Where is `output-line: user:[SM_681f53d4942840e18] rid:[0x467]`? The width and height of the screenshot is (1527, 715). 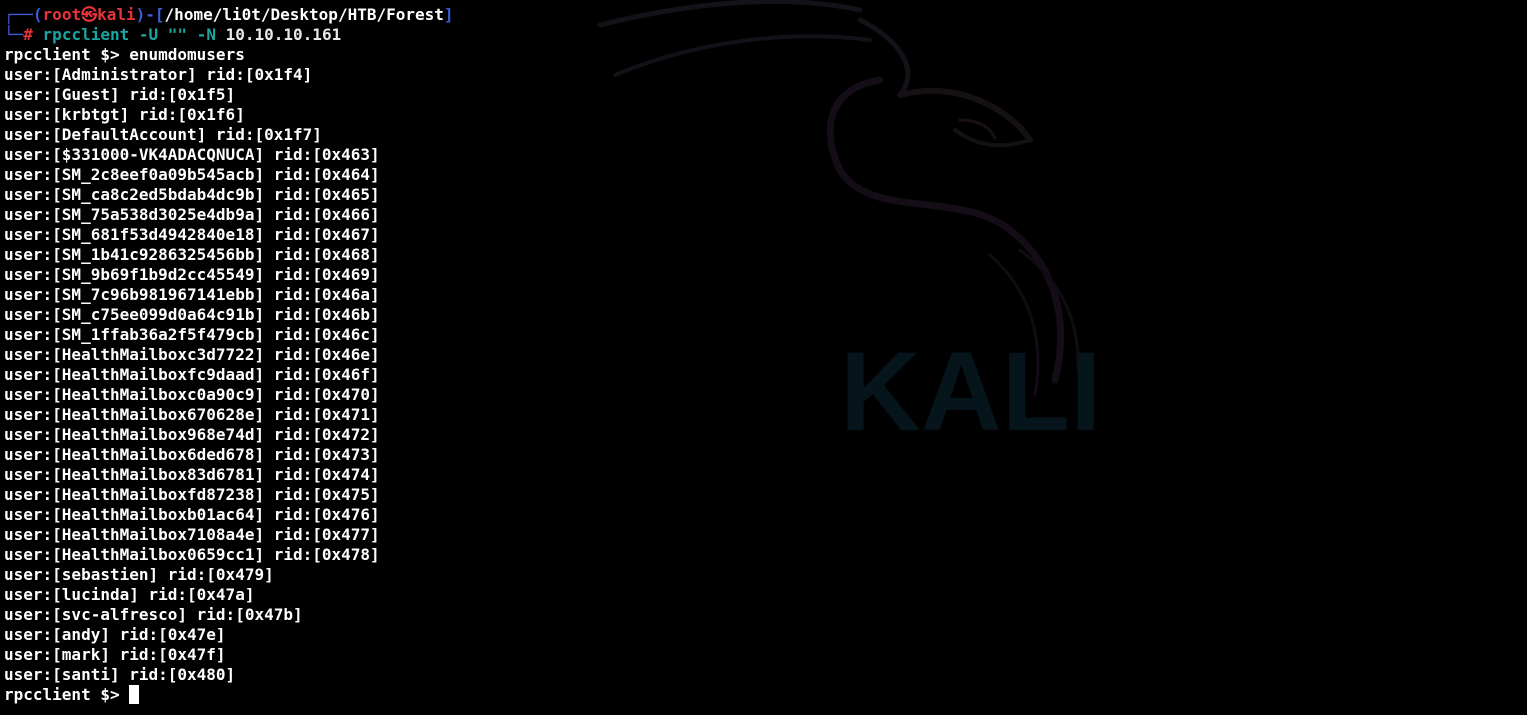
output-line: user:[SM_681f53d4942840e18] rid:[0x467] is located at coordinates (192, 234).